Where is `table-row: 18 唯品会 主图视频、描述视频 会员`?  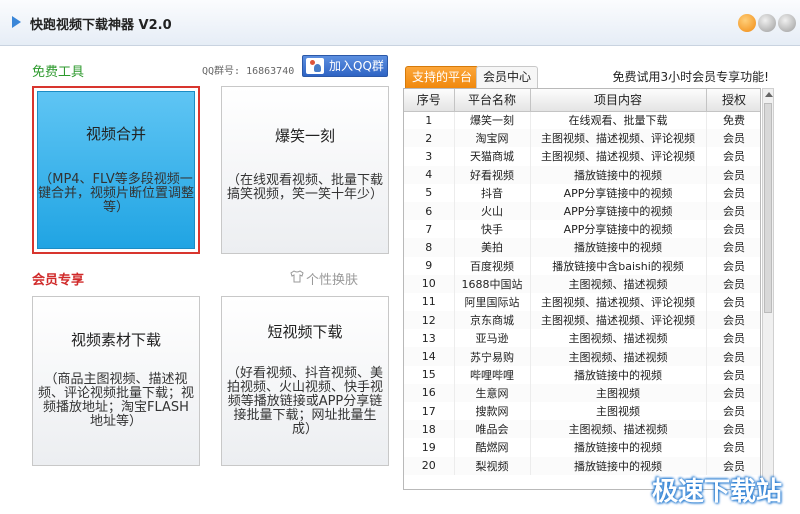
table-row: 18 唯品会 主图视频、描述视频 会员 is located at coordinates (582, 429).